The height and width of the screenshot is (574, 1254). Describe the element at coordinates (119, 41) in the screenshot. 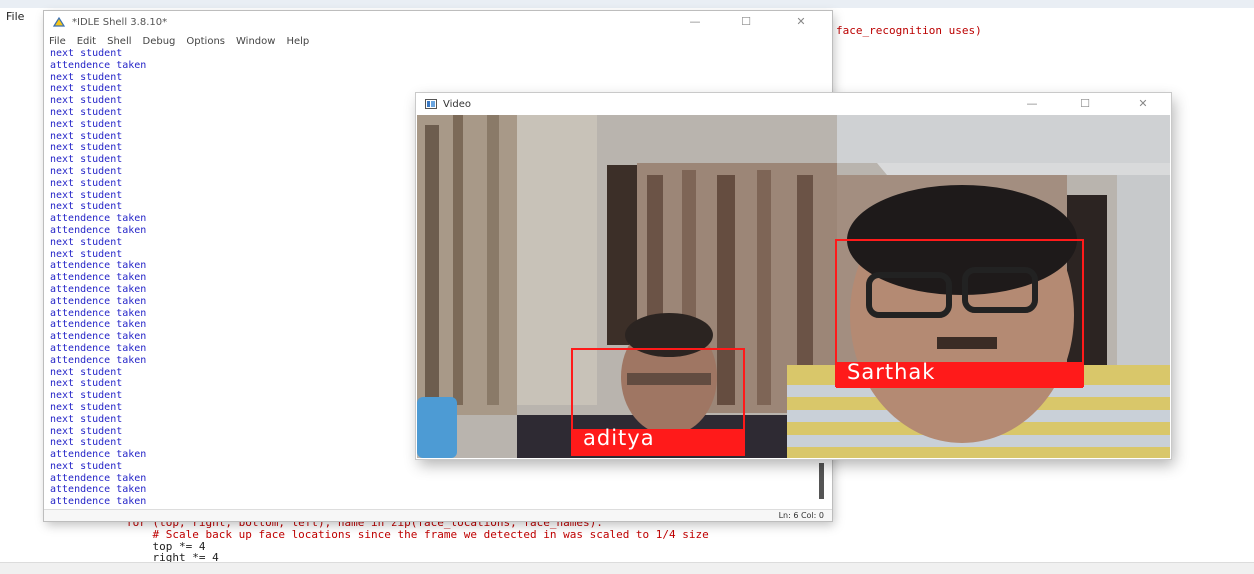

I see `menu-shell: Shell` at that location.